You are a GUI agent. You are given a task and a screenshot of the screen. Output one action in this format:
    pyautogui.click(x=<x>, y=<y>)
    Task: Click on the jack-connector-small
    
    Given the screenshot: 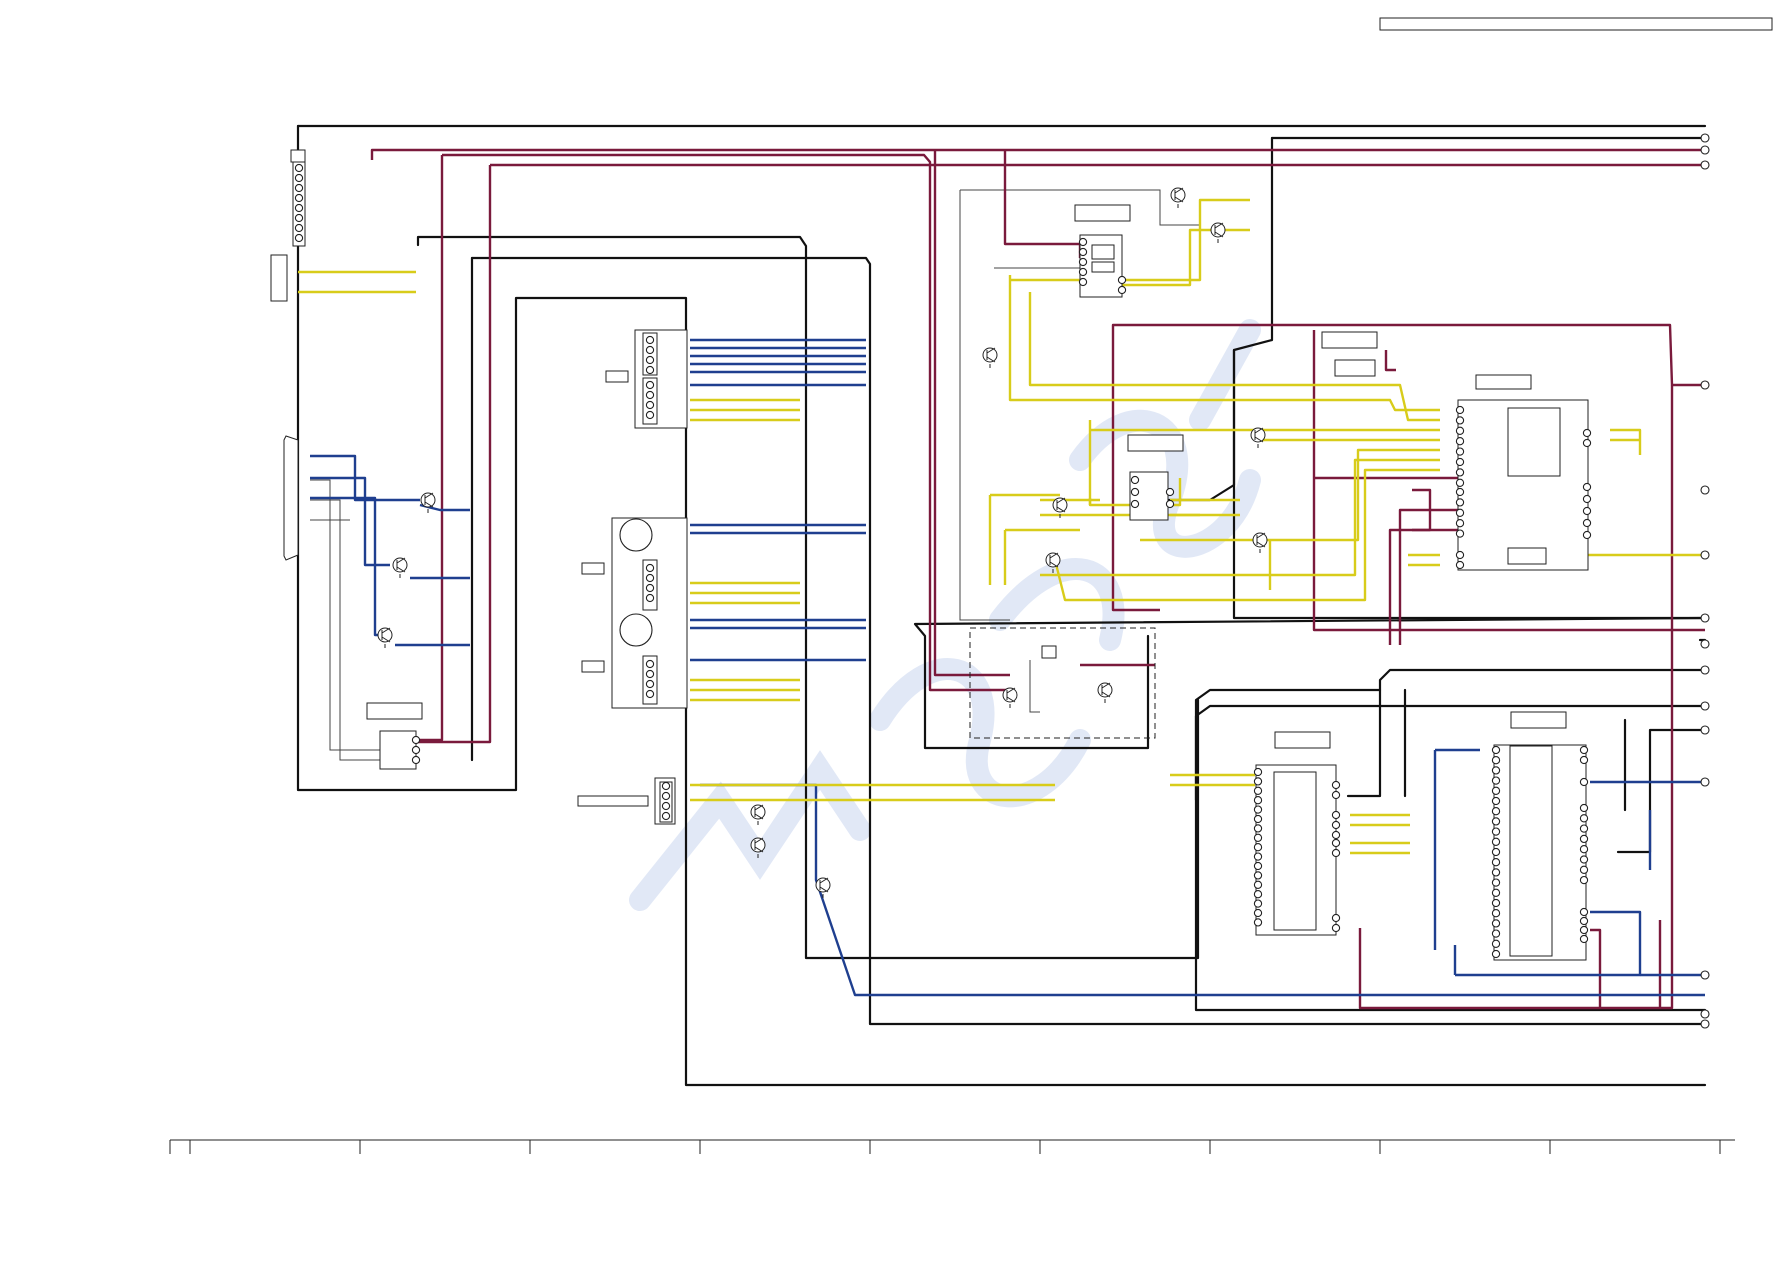 What is the action you would take?
    pyautogui.click(x=279, y=278)
    